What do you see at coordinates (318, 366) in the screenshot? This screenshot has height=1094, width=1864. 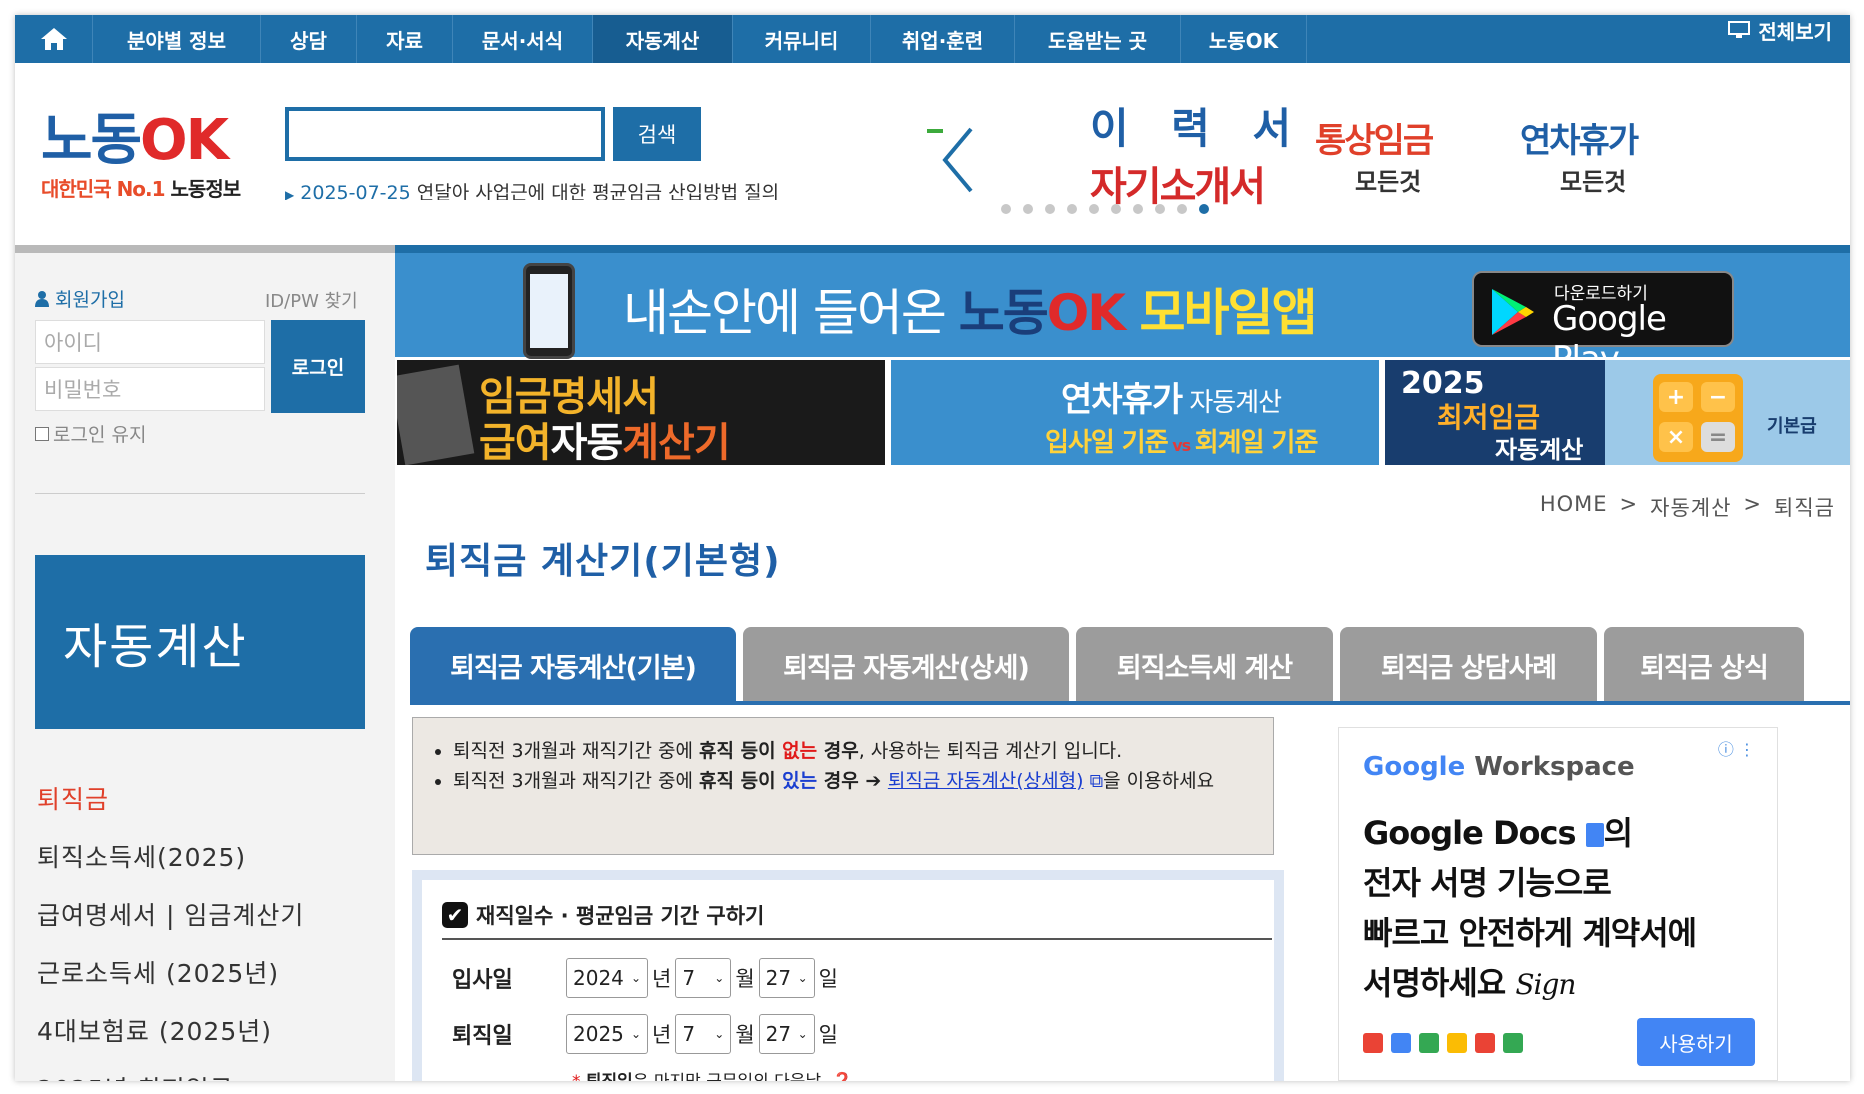 I see `login-button: 로그인` at bounding box center [318, 366].